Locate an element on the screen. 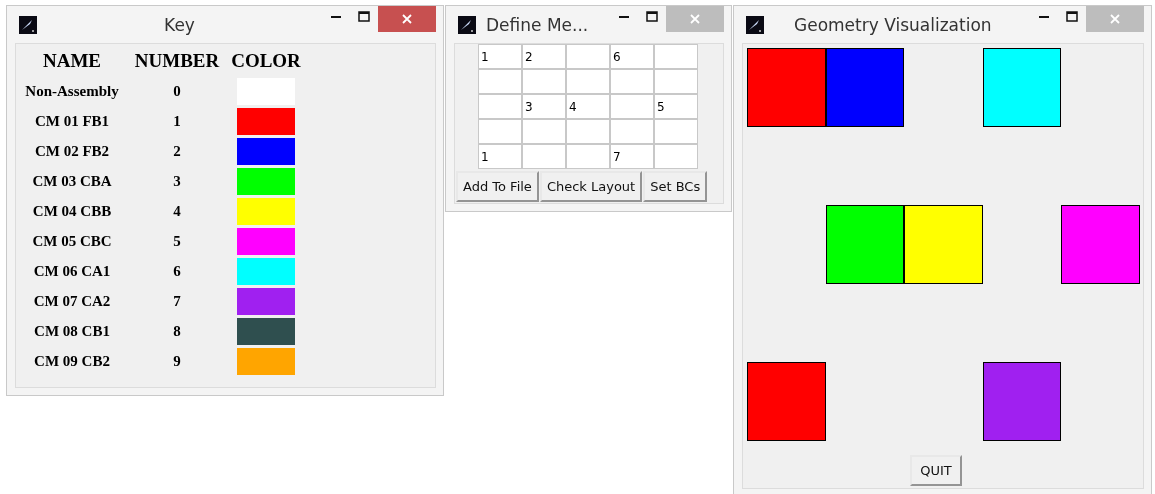  table-cell-text: 7 is located at coordinates (177, 301).